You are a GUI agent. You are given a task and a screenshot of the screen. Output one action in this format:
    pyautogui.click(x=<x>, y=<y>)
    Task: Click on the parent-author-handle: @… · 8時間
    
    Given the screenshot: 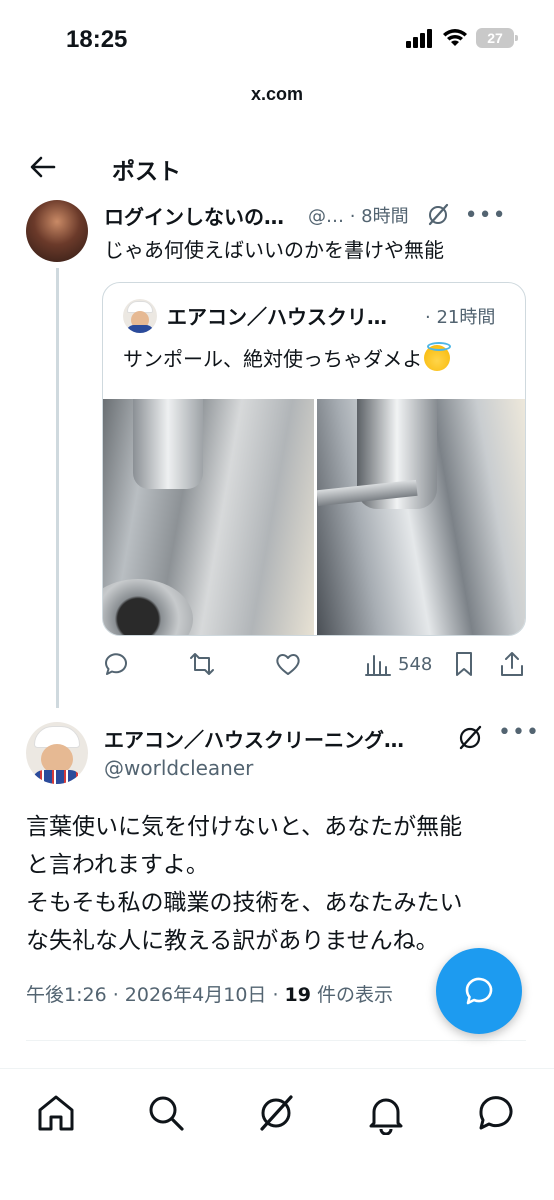 What is the action you would take?
    pyautogui.click(x=358, y=215)
    